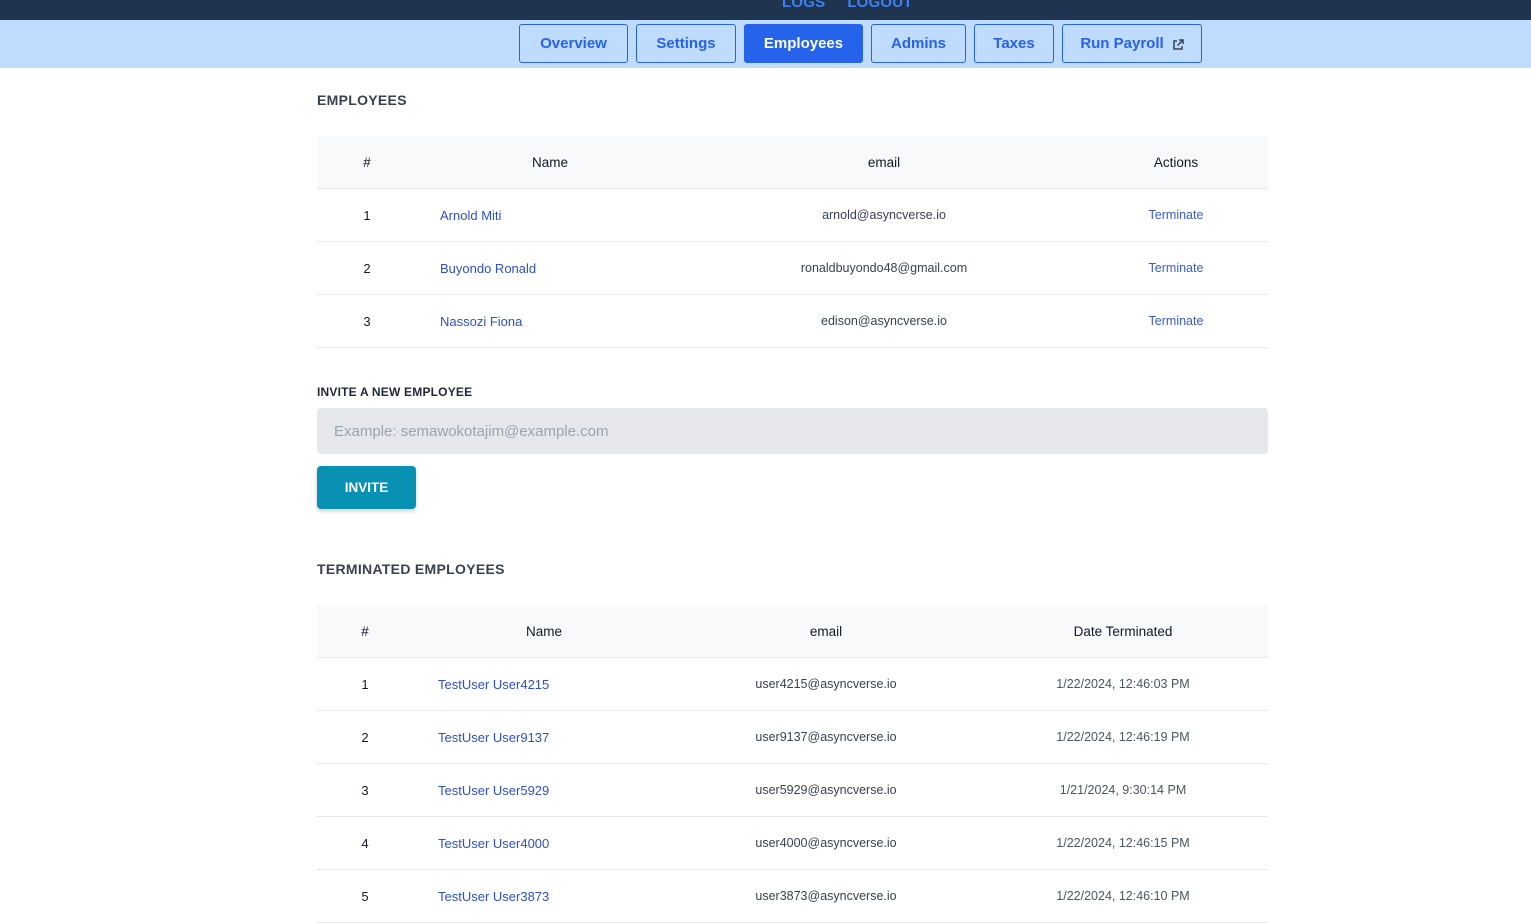  Describe the element at coordinates (1122, 43) in the screenshot. I see `tab-label: Run Payroll` at that location.